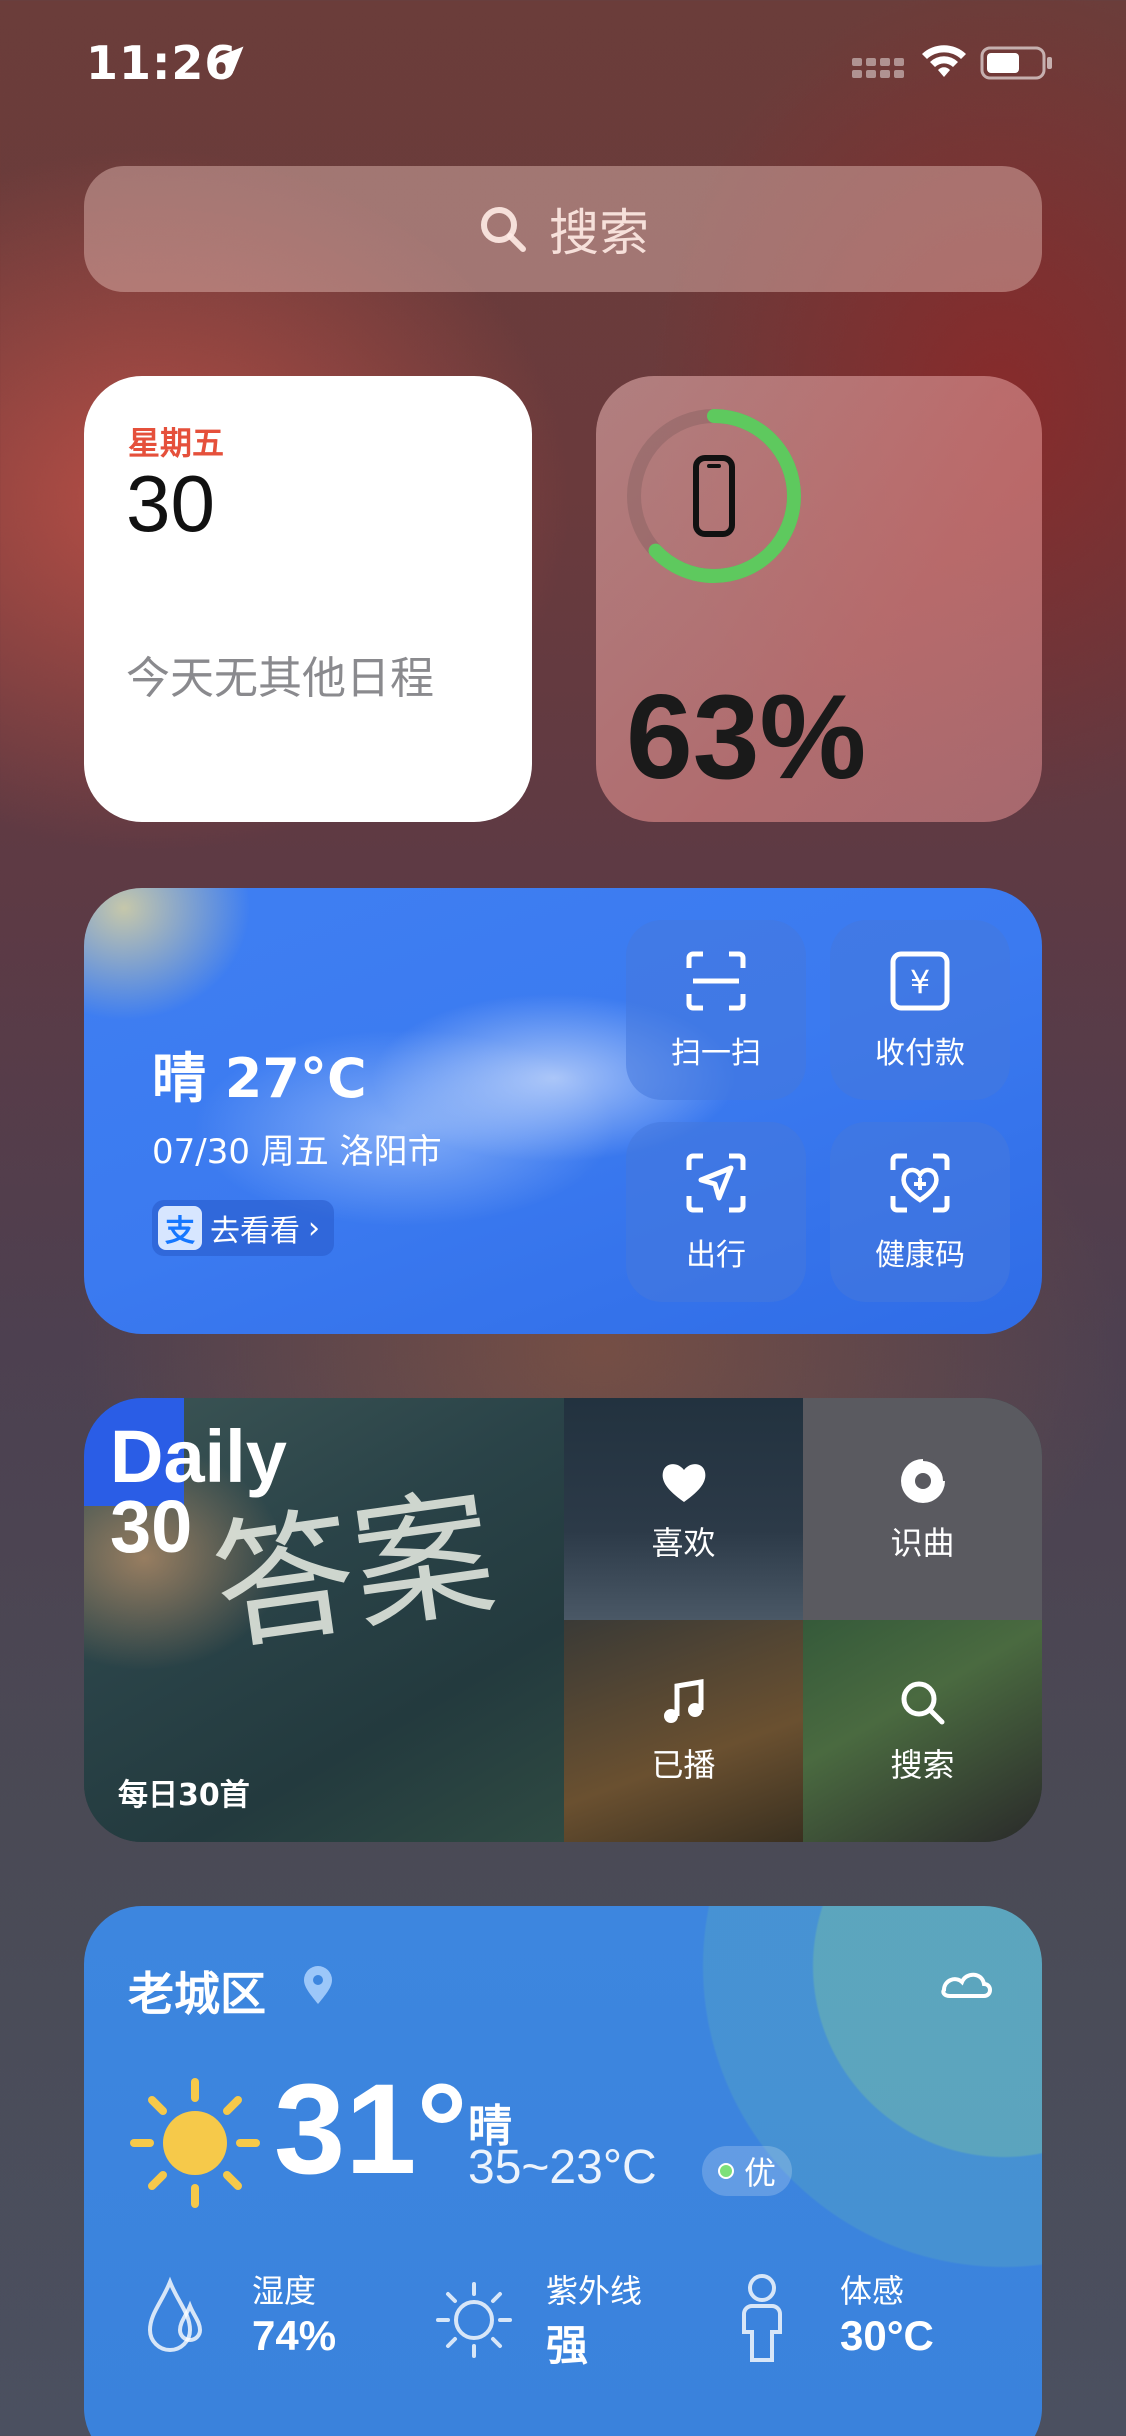 Image resolution: width=1126 pixels, height=2436 pixels. I want to click on iphone-icon, so click(714, 496).